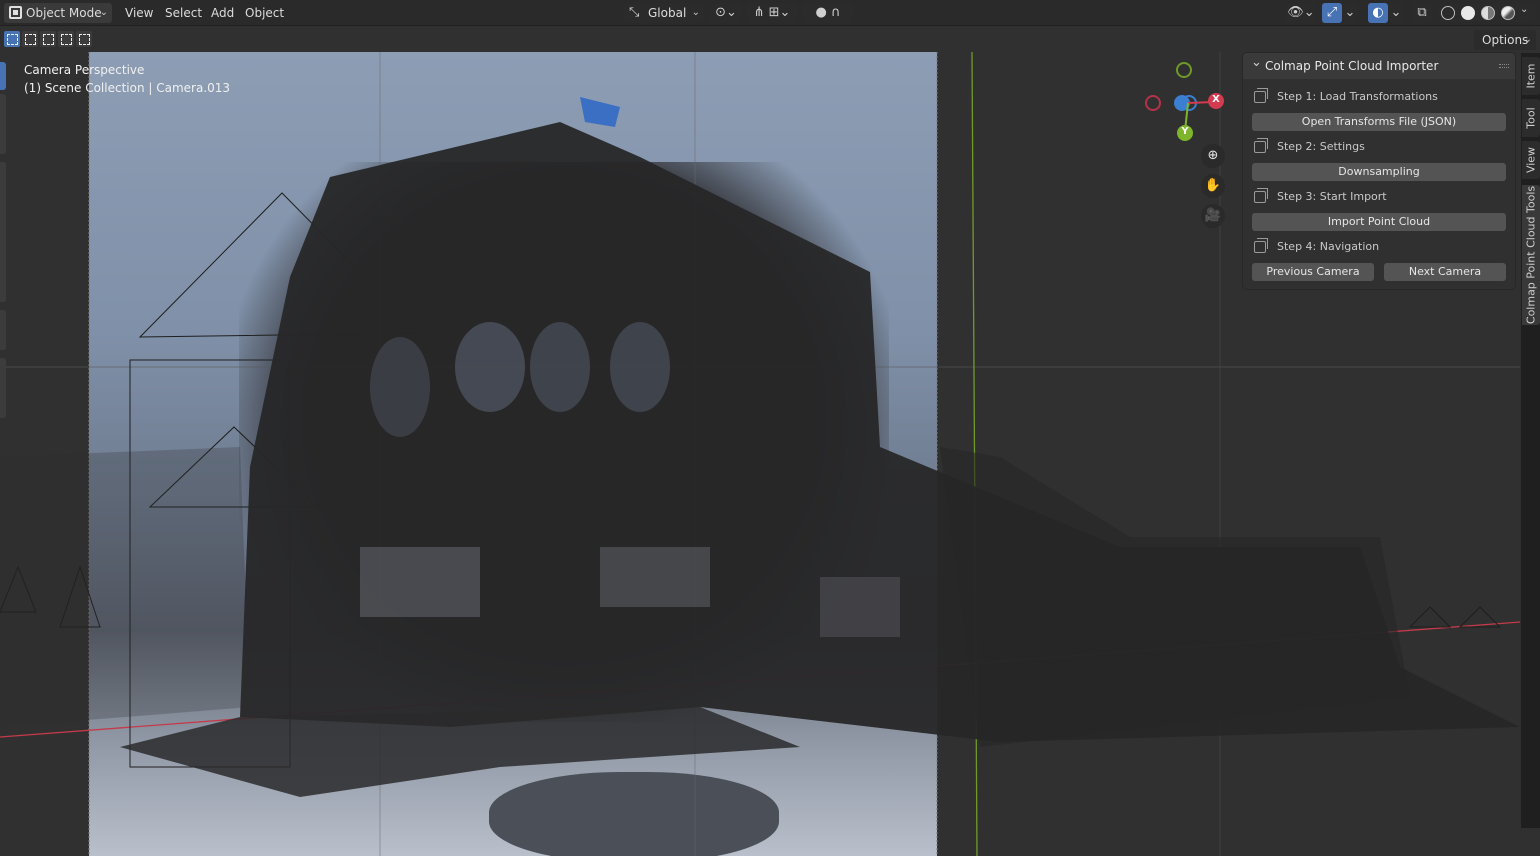 The image size is (1540, 856). Describe the element at coordinates (1313, 272) in the screenshot. I see `previous-camera-button: Previous Camera` at that location.